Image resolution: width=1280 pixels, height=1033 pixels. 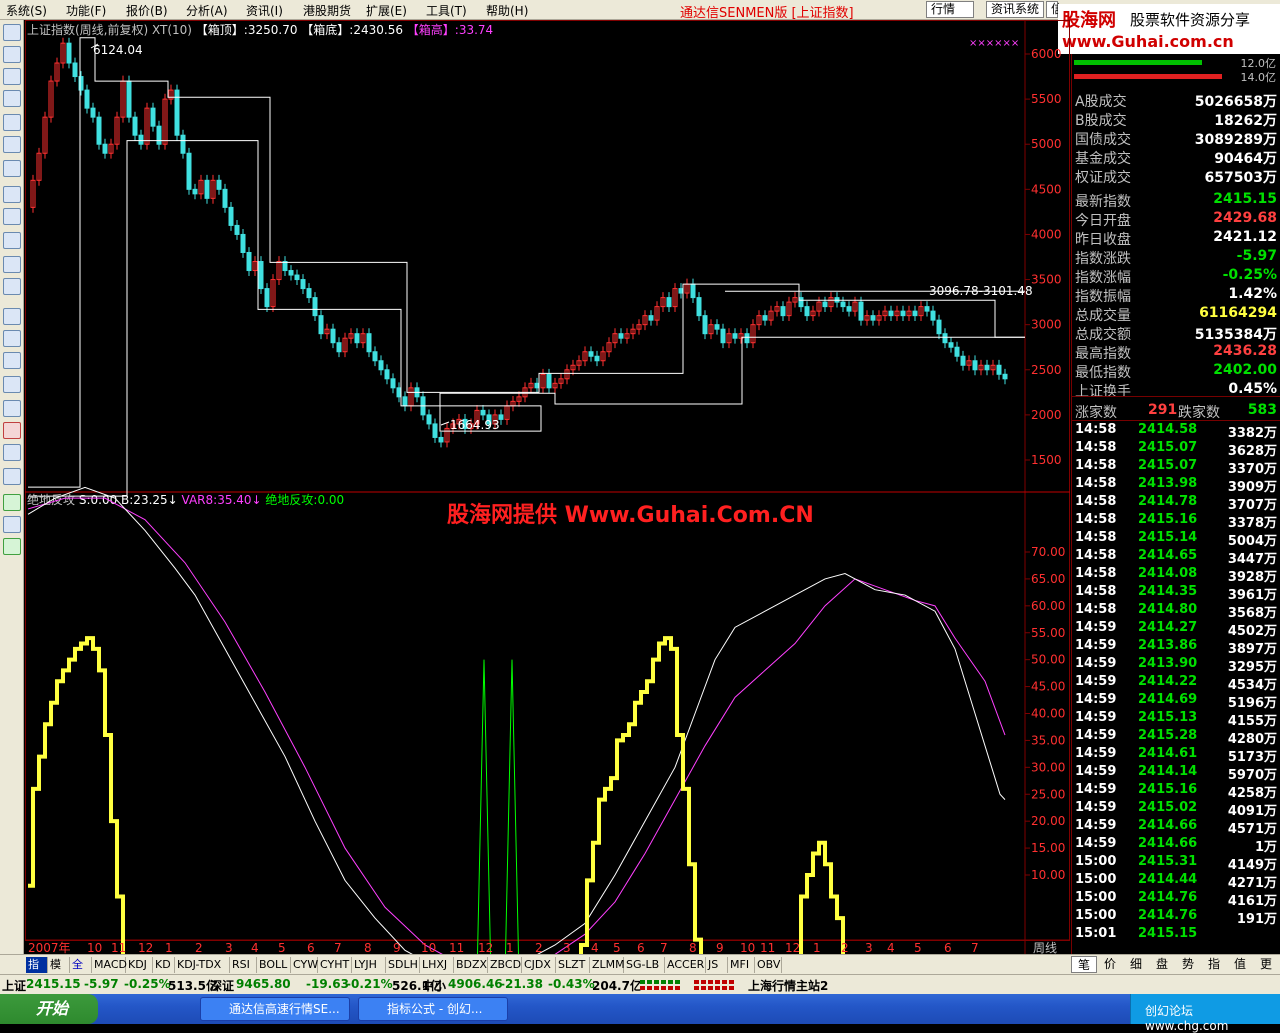 I want to click on tick-price: 2414.76, so click(x=1168, y=915).